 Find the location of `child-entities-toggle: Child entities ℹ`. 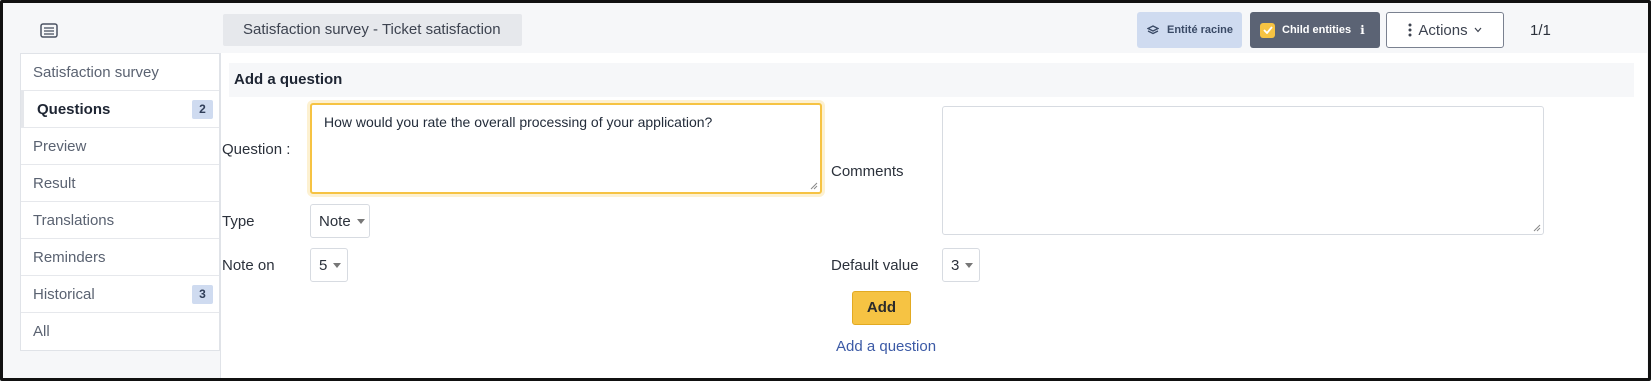

child-entities-toggle: Child entities ℹ is located at coordinates (1315, 30).